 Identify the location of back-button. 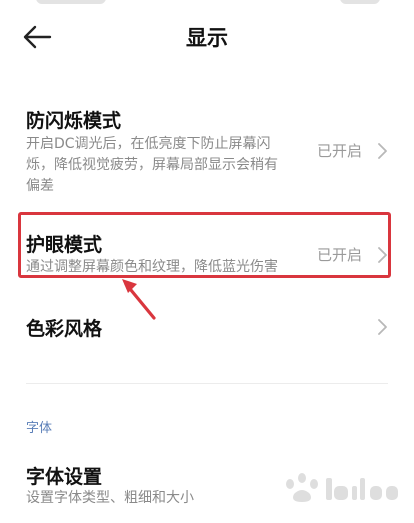
(37, 37).